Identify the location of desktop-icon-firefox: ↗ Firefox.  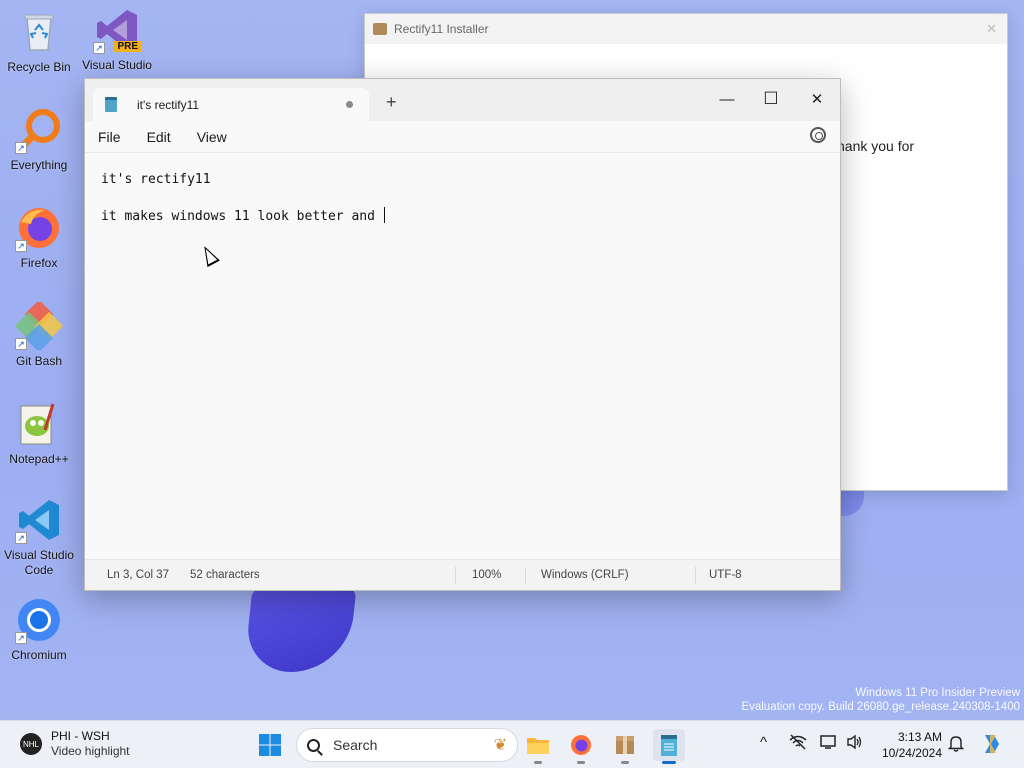
(39, 237).